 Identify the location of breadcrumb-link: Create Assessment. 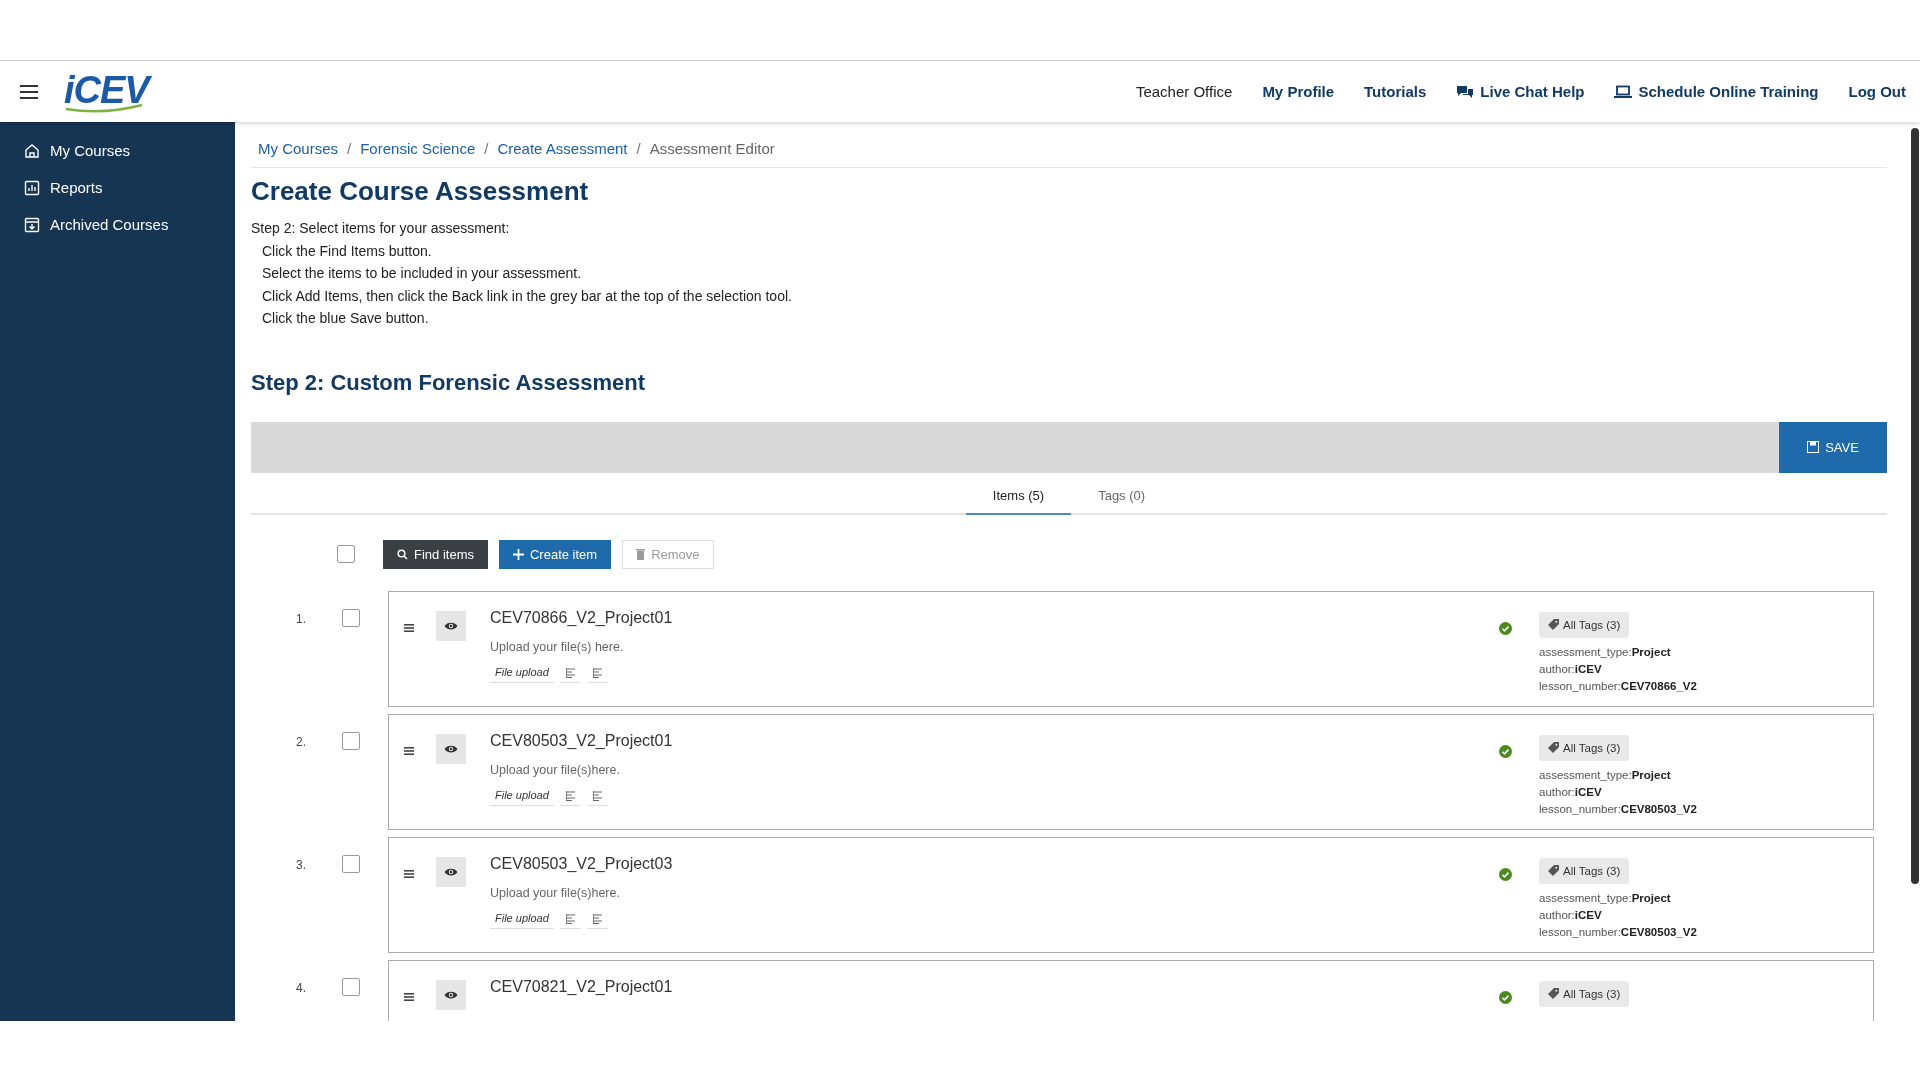
(562, 148).